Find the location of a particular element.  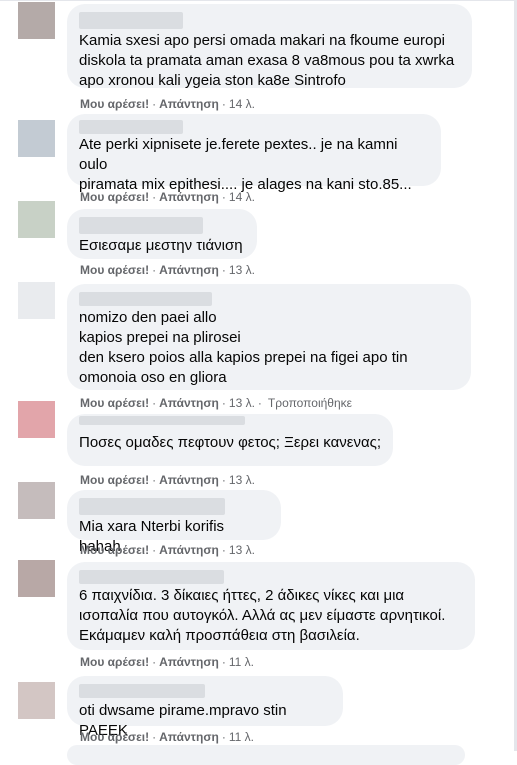

comment-bubble: Mia xara Nterbi korifis hahah is located at coordinates (174, 522).